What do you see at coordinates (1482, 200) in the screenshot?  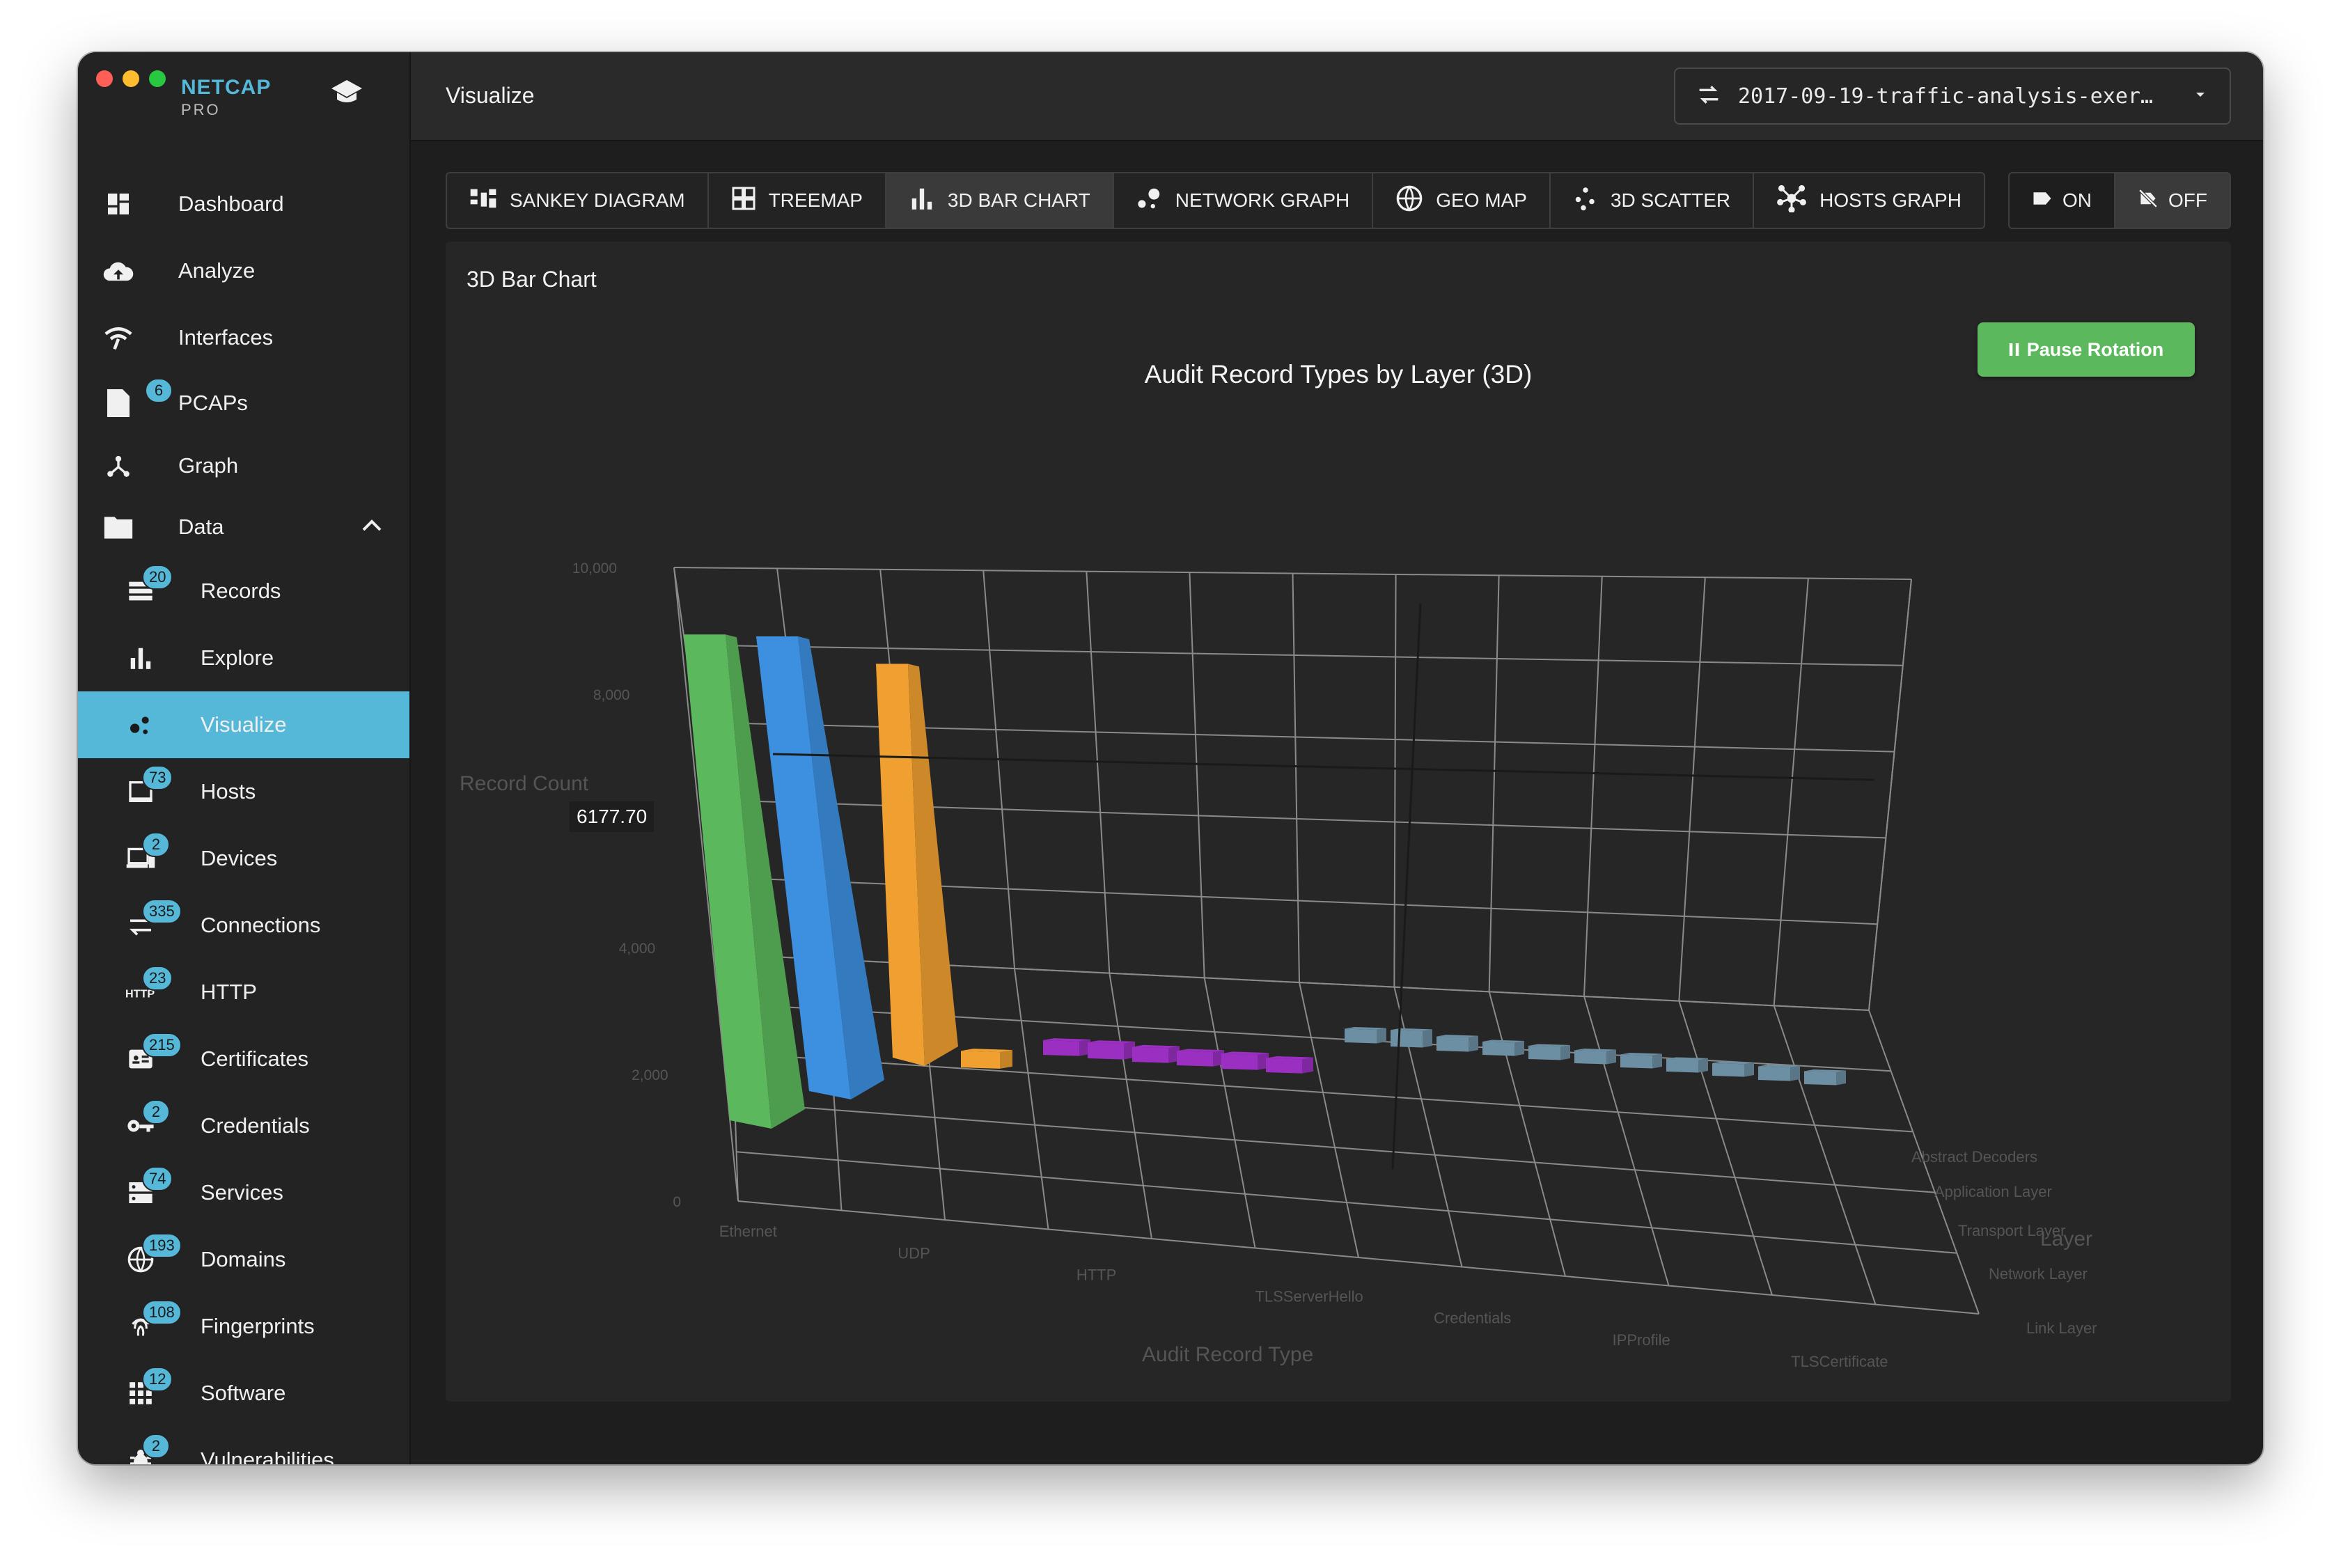 I see `tab-label: GEO MAP` at bounding box center [1482, 200].